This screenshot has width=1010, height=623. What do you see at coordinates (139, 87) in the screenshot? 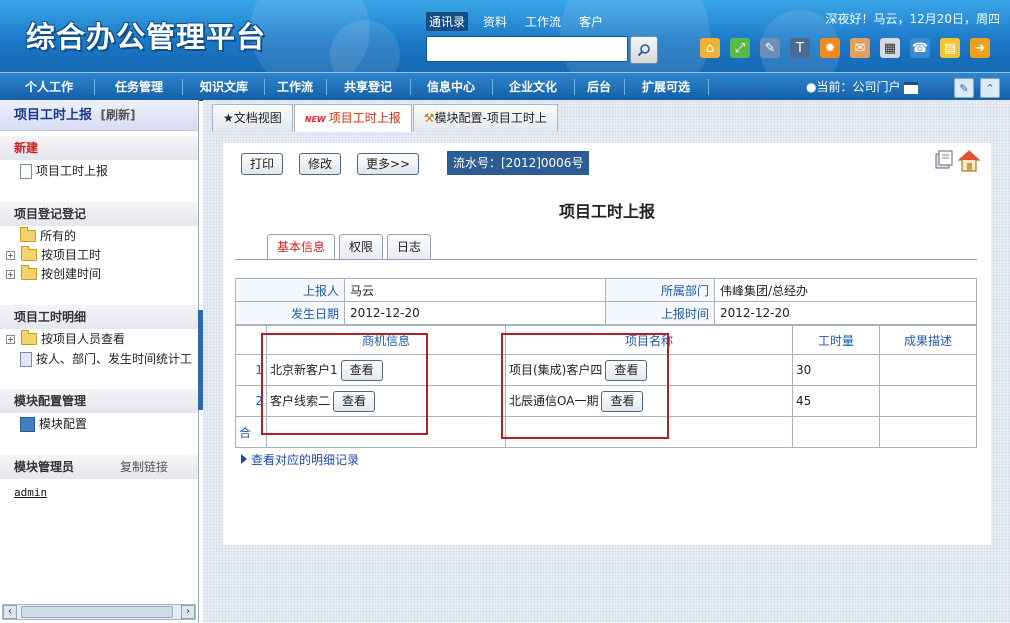
I see `nav-task-management: 任务管理` at bounding box center [139, 87].